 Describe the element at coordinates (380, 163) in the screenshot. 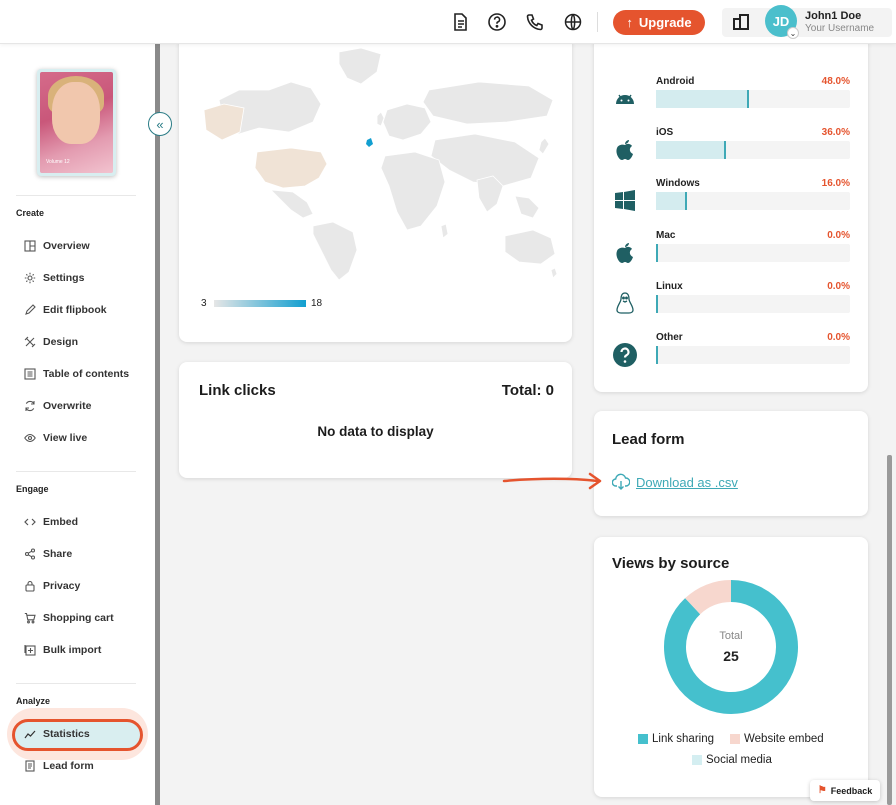

I see `world-map` at that location.